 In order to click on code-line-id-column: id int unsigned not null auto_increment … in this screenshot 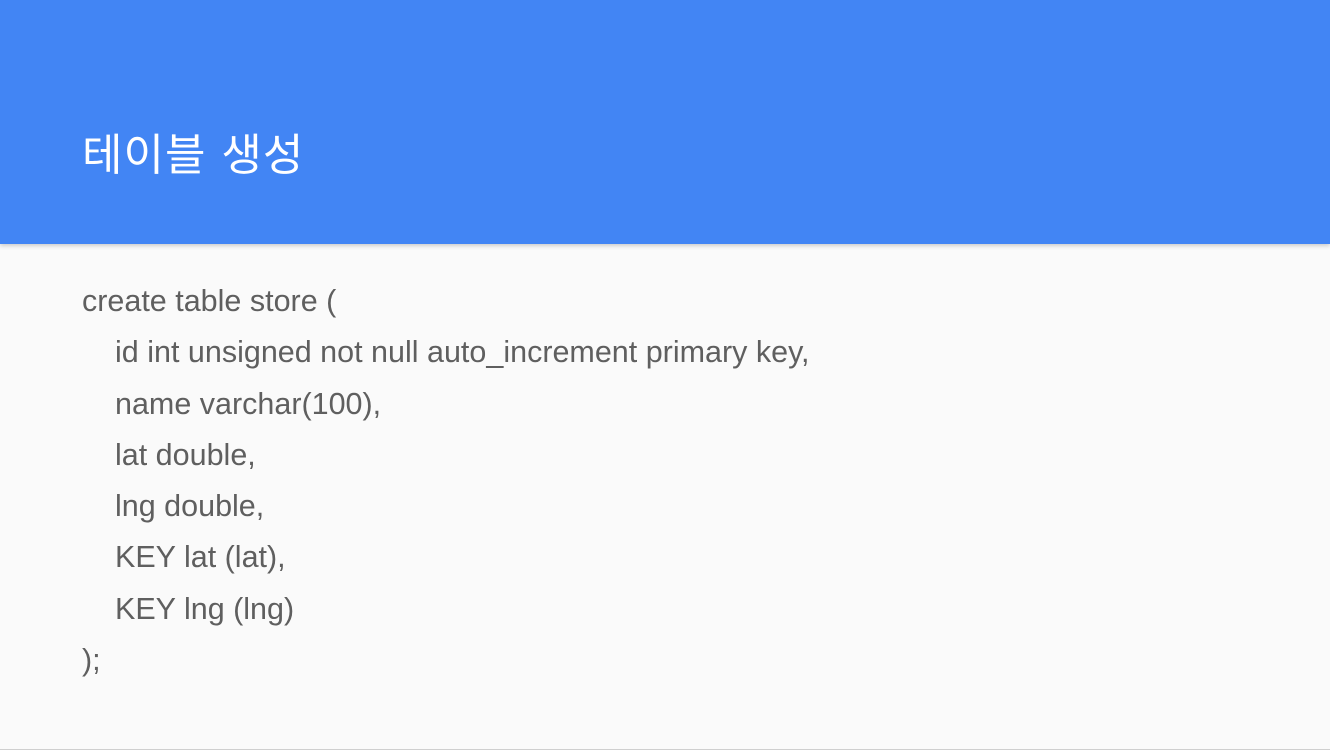, I will do `click(462, 352)`.